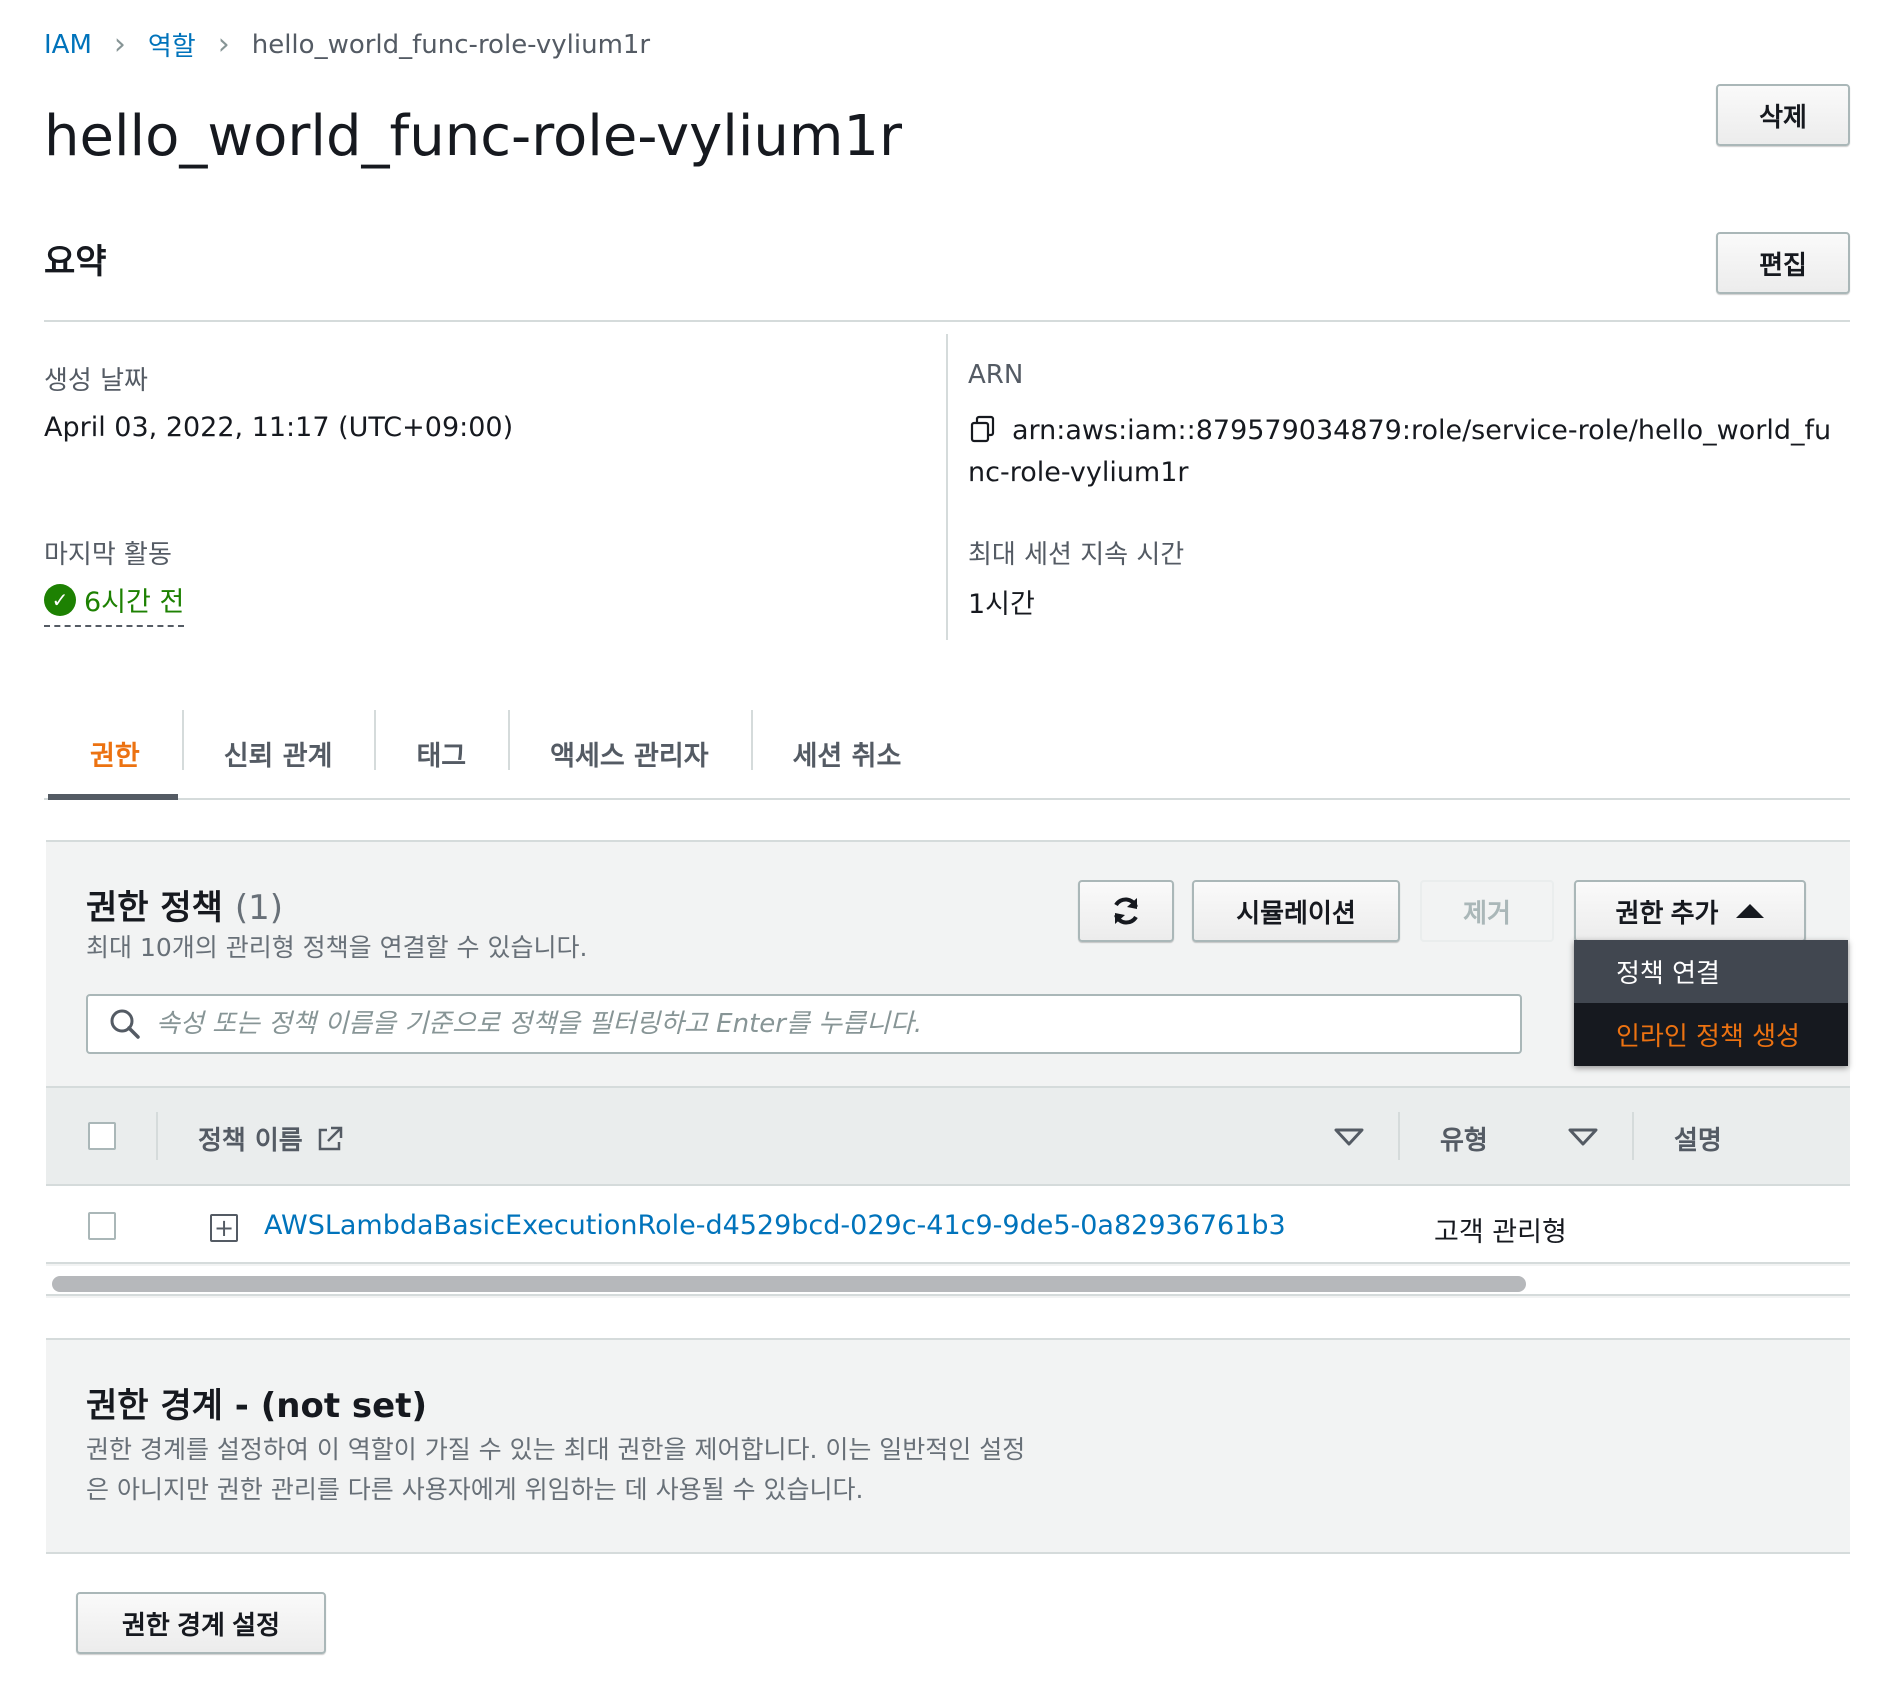  Describe the element at coordinates (75, 262) in the screenshot. I see `summary-title: 요약` at that location.